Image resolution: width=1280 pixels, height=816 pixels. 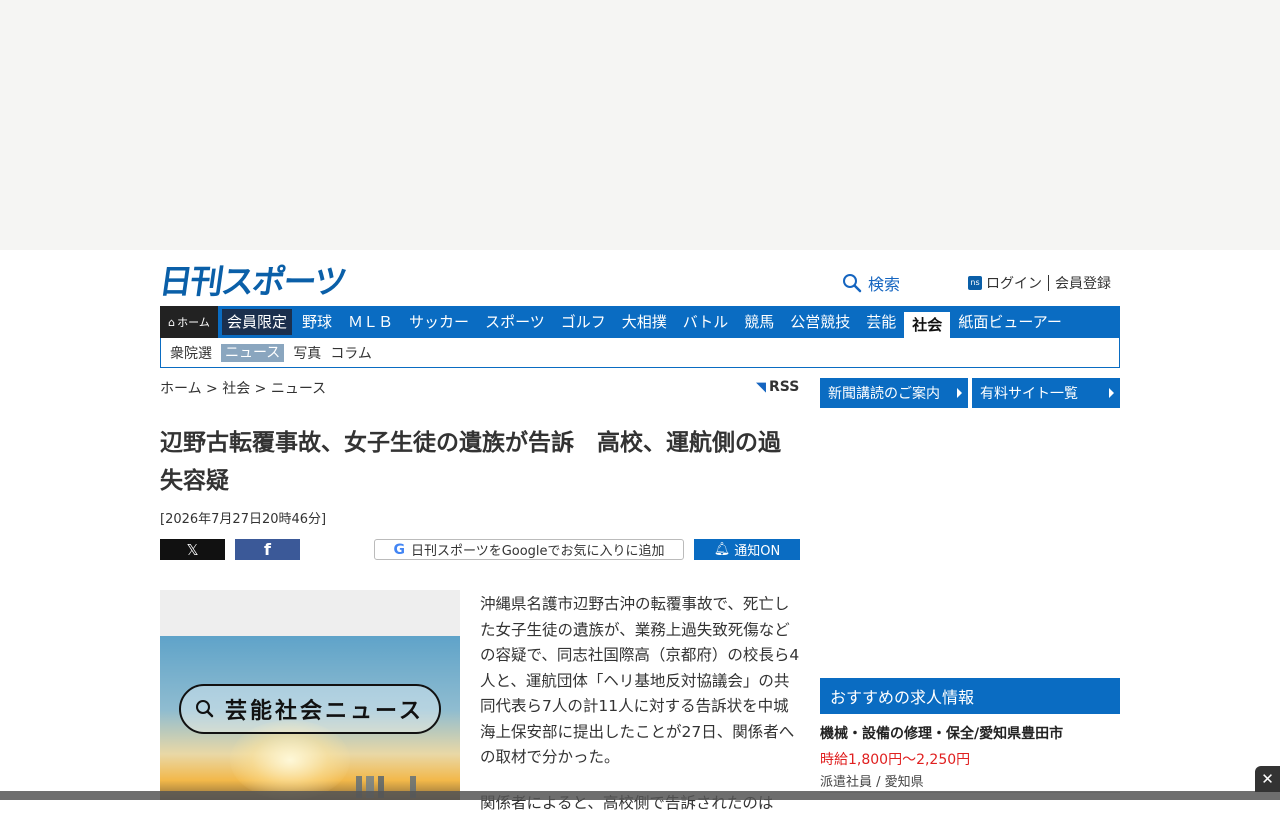 I want to click on search-link: 検索, so click(x=871, y=283).